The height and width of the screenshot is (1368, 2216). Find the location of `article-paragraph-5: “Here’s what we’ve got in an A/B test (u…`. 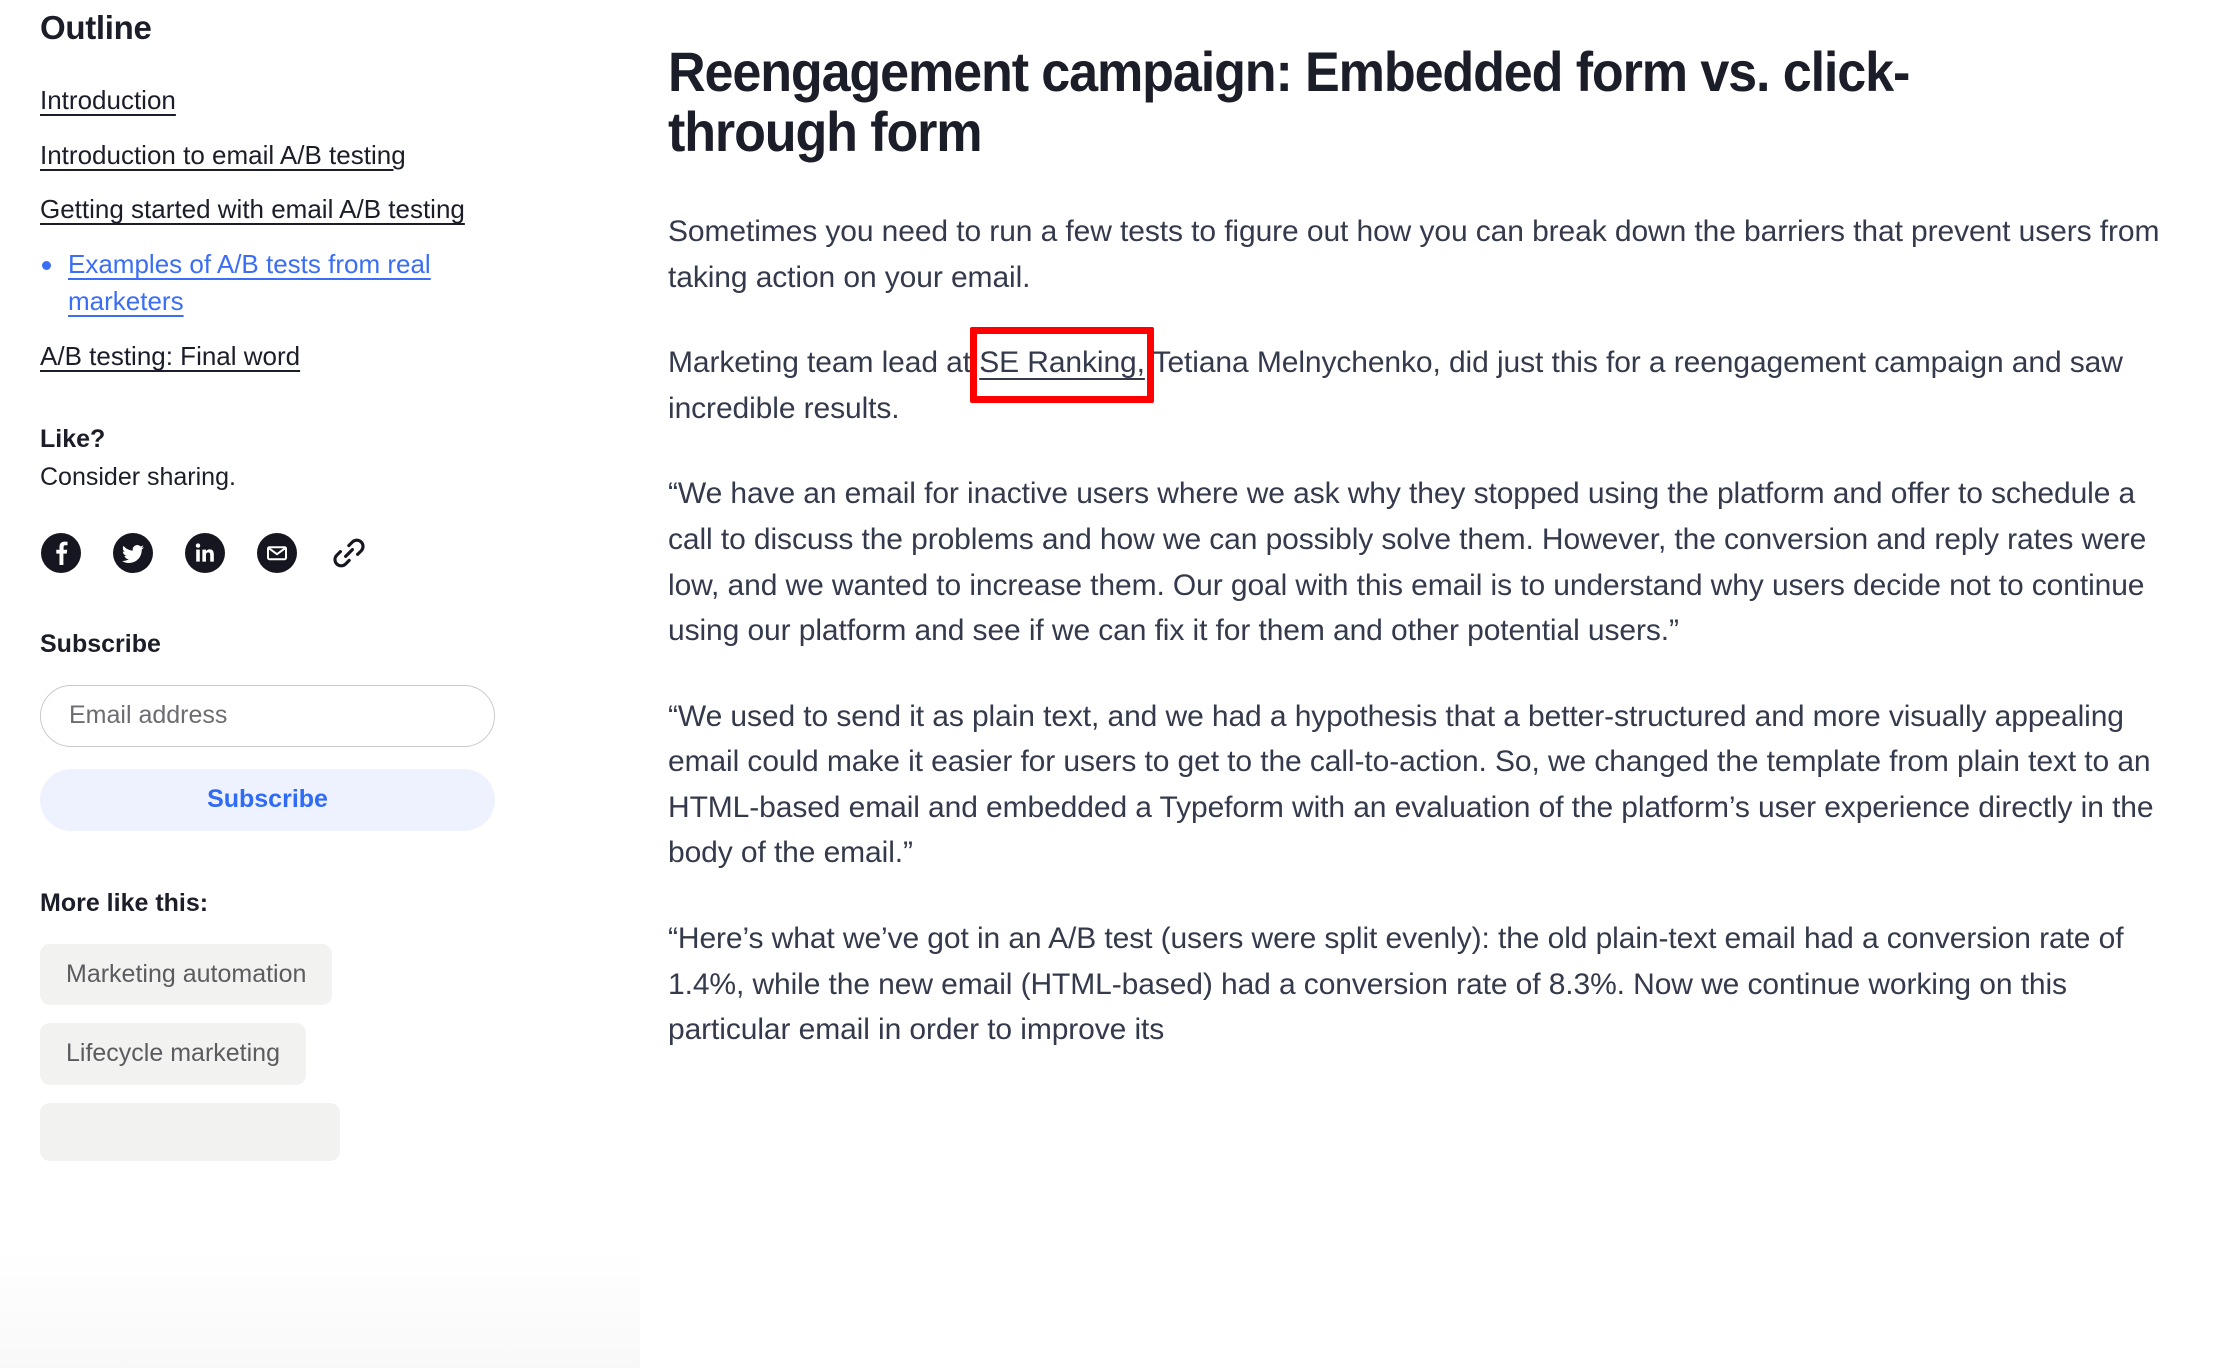

article-paragraph-5: “Here’s what we’ve got in an A/B test (u… is located at coordinates (1414, 984).